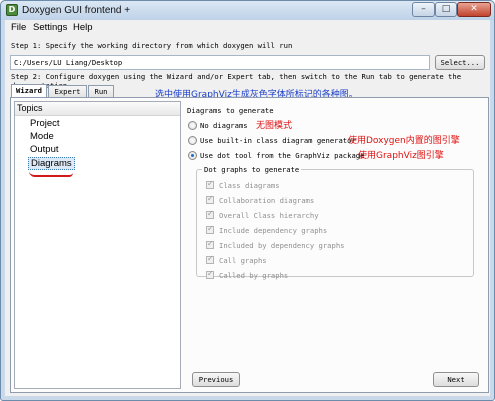 The image size is (495, 401). Describe the element at coordinates (274, 126) in the screenshot. I see `annotation-no-diagrams: 无图模式` at that location.